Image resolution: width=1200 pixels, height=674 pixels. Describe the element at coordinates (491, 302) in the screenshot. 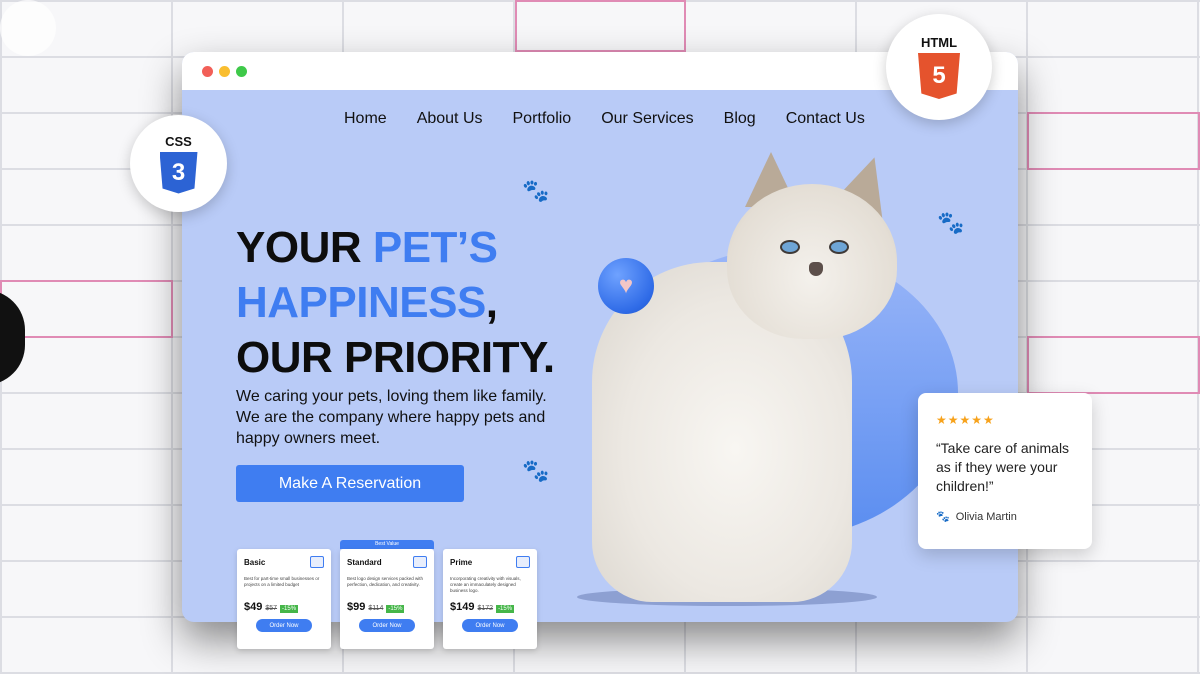

I see `hero-title-line2-dark: ,` at that location.